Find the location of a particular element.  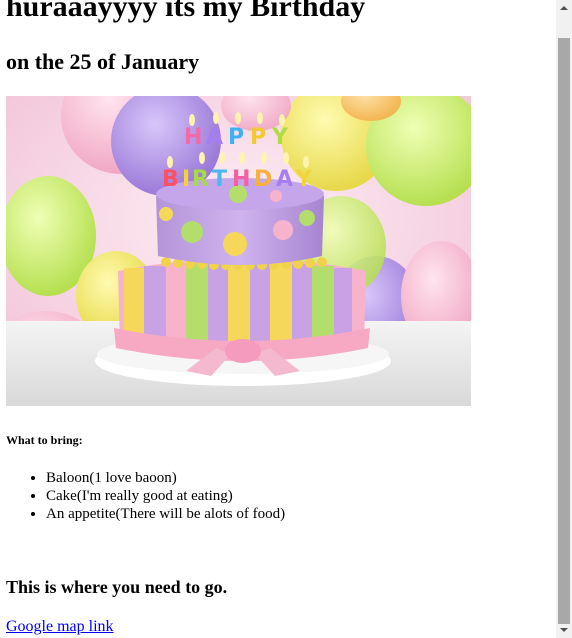

svg-text: T is located at coordinates (219, 179).